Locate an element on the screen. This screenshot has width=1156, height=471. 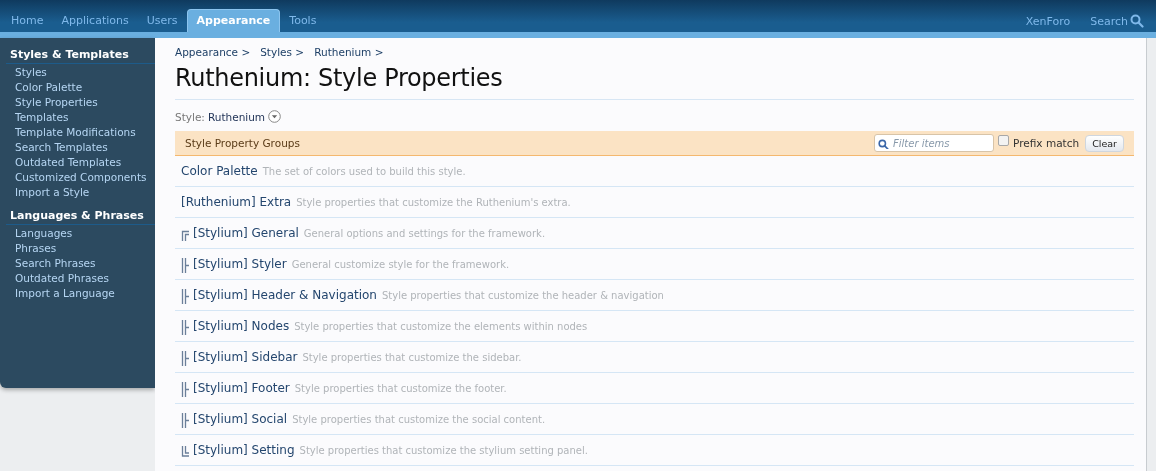
sidebar-link: Search Templates is located at coordinates (54, 147).